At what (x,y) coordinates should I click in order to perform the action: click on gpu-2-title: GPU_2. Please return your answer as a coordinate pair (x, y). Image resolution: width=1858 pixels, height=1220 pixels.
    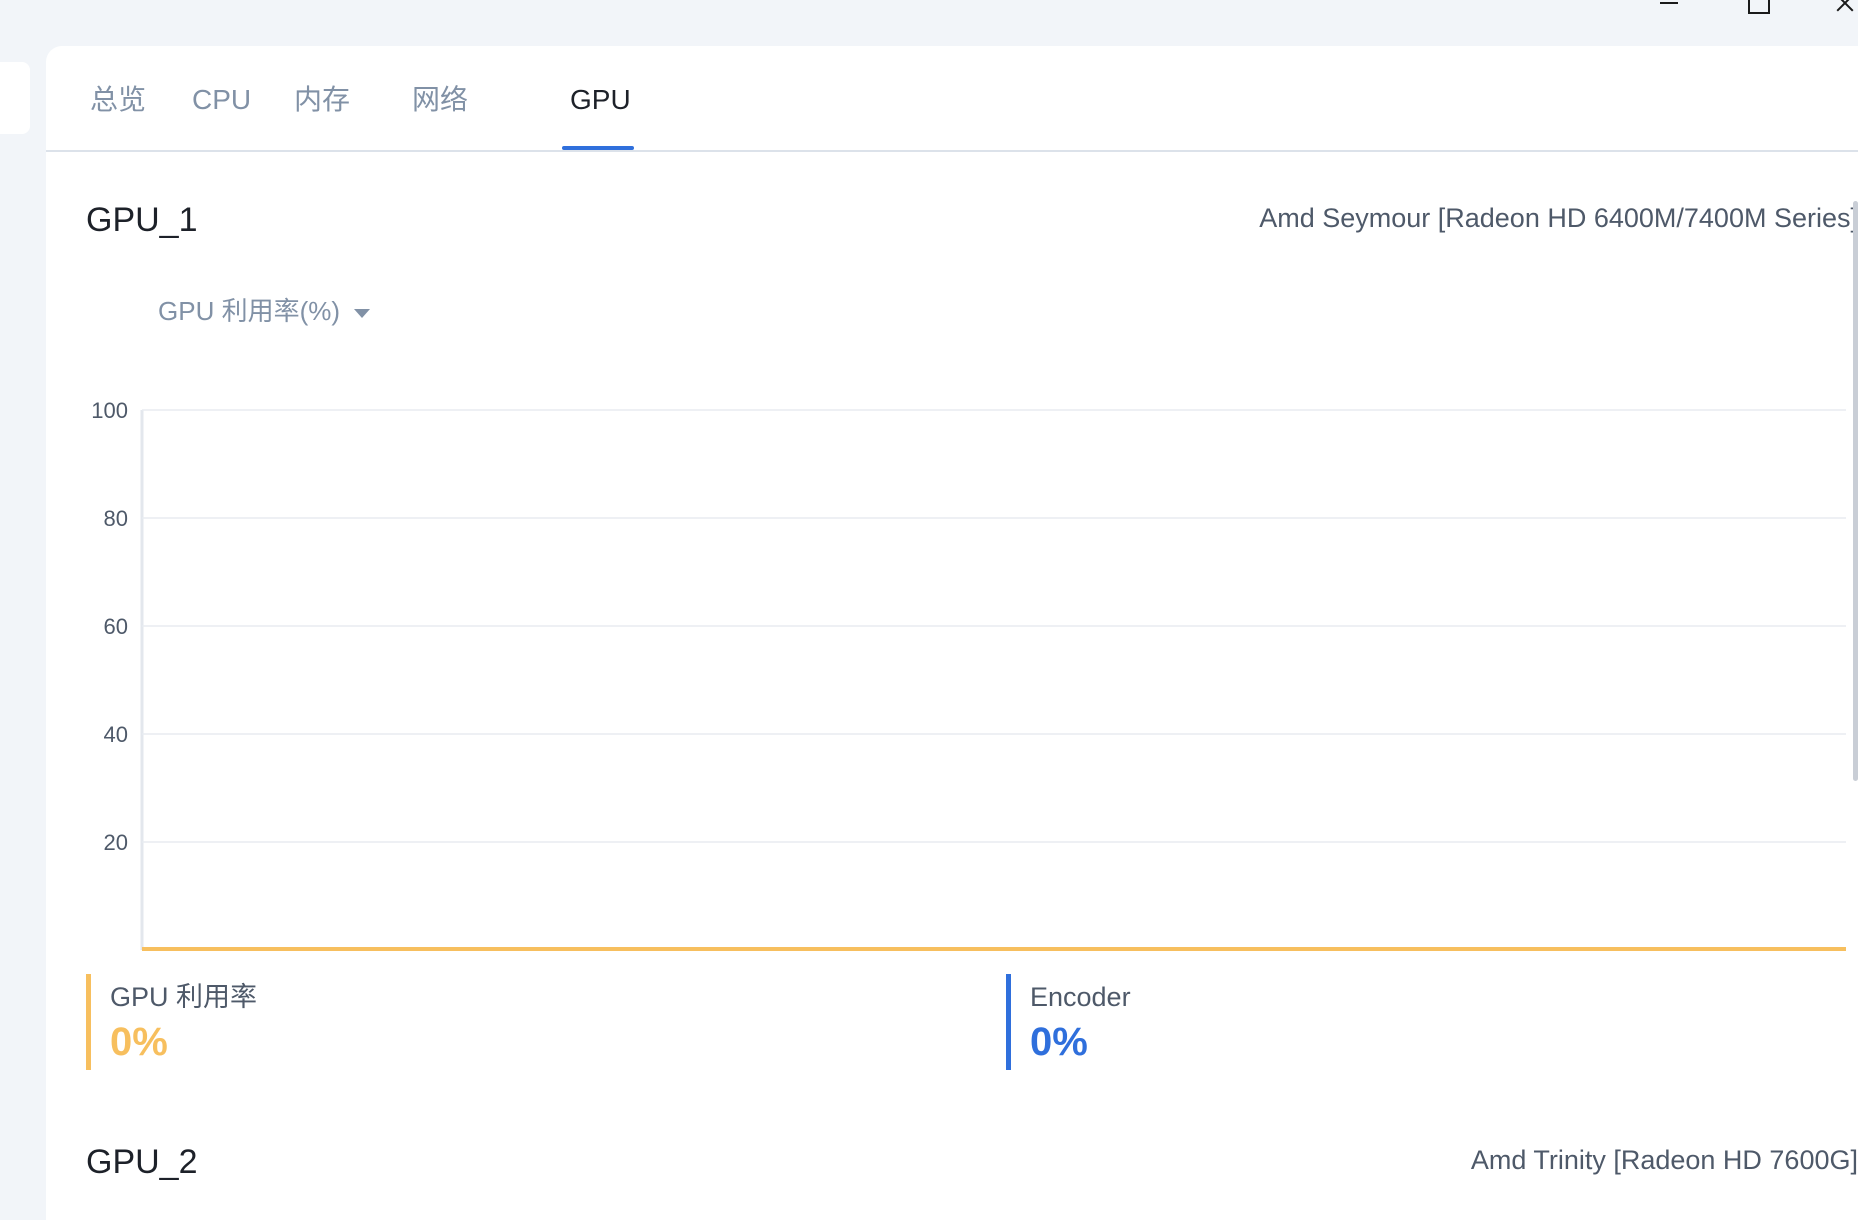
    Looking at the image, I should click on (142, 1162).